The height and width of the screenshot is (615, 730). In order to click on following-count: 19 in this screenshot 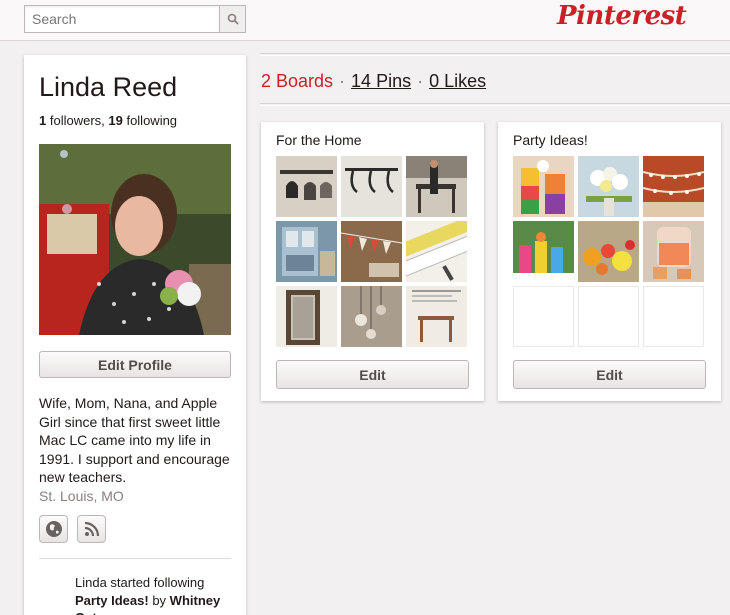, I will do `click(115, 120)`.